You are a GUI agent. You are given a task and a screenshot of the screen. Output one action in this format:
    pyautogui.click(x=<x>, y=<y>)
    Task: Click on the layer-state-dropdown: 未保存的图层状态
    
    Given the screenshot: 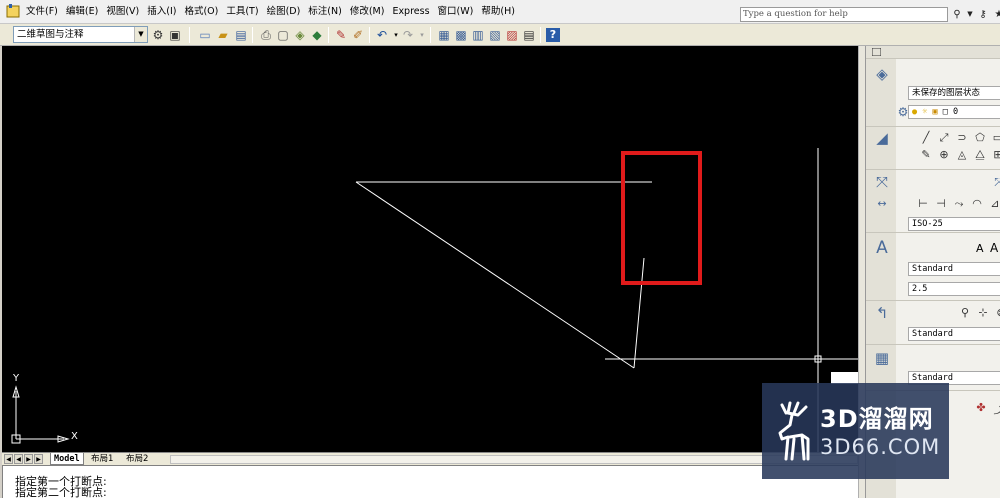 What is the action you would take?
    pyautogui.click(x=954, y=93)
    